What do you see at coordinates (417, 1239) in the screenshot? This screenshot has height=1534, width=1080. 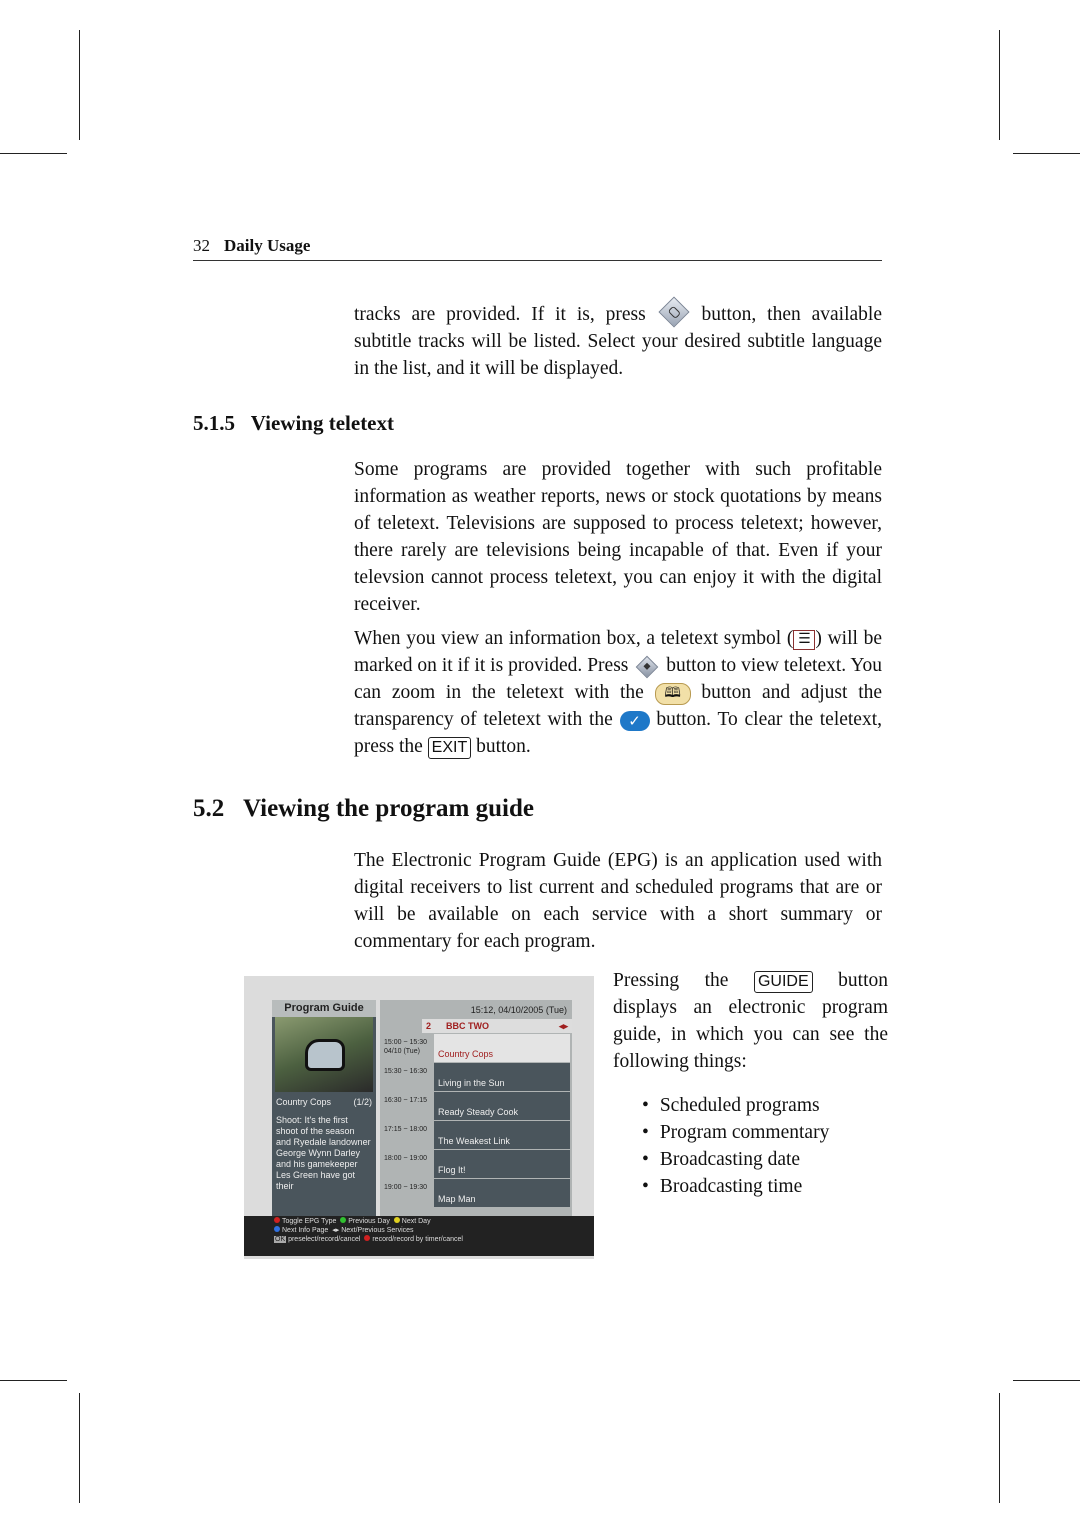 I see `legend-text: record/record by timer/cancel` at bounding box center [417, 1239].